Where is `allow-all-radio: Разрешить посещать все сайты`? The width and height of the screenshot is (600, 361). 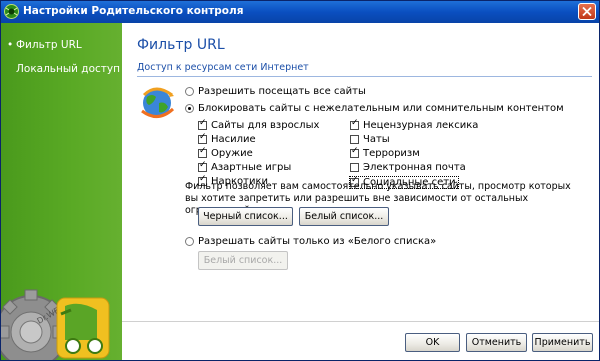
allow-all-radio: Разрешить посещать все сайты is located at coordinates (275, 91).